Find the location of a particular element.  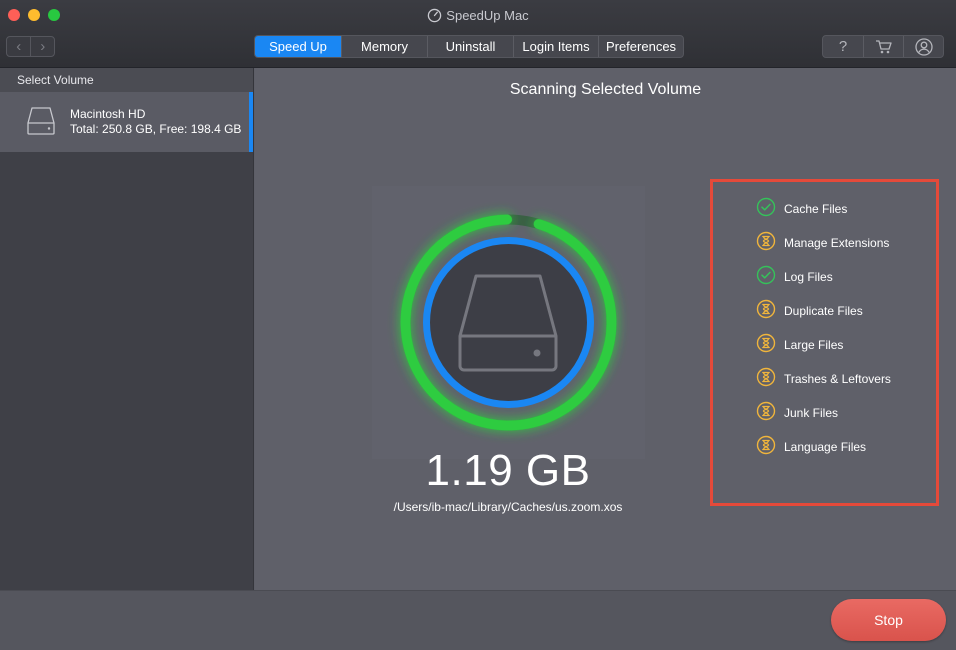

tab-uninstall: Uninstall is located at coordinates (470, 46).